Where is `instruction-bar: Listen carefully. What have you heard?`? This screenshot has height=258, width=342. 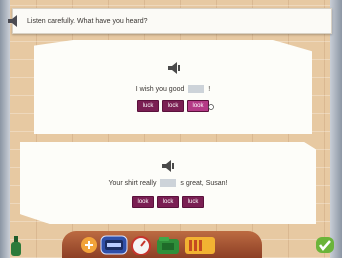 instruction-bar: Listen carefully. What have you heard? is located at coordinates (170, 21).